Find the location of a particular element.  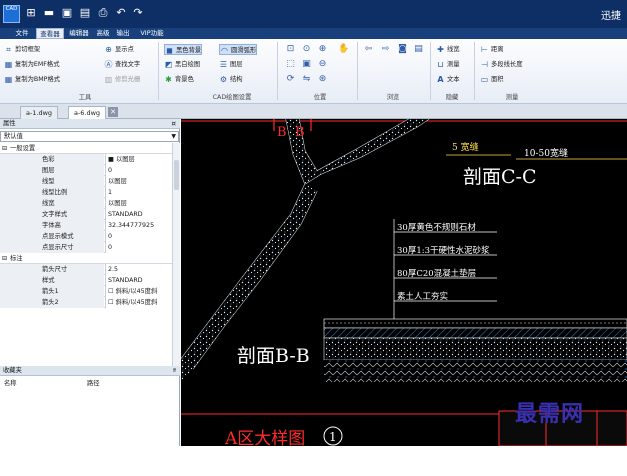

black-background-button: ◼ 黑色背景 is located at coordinates (183, 49).